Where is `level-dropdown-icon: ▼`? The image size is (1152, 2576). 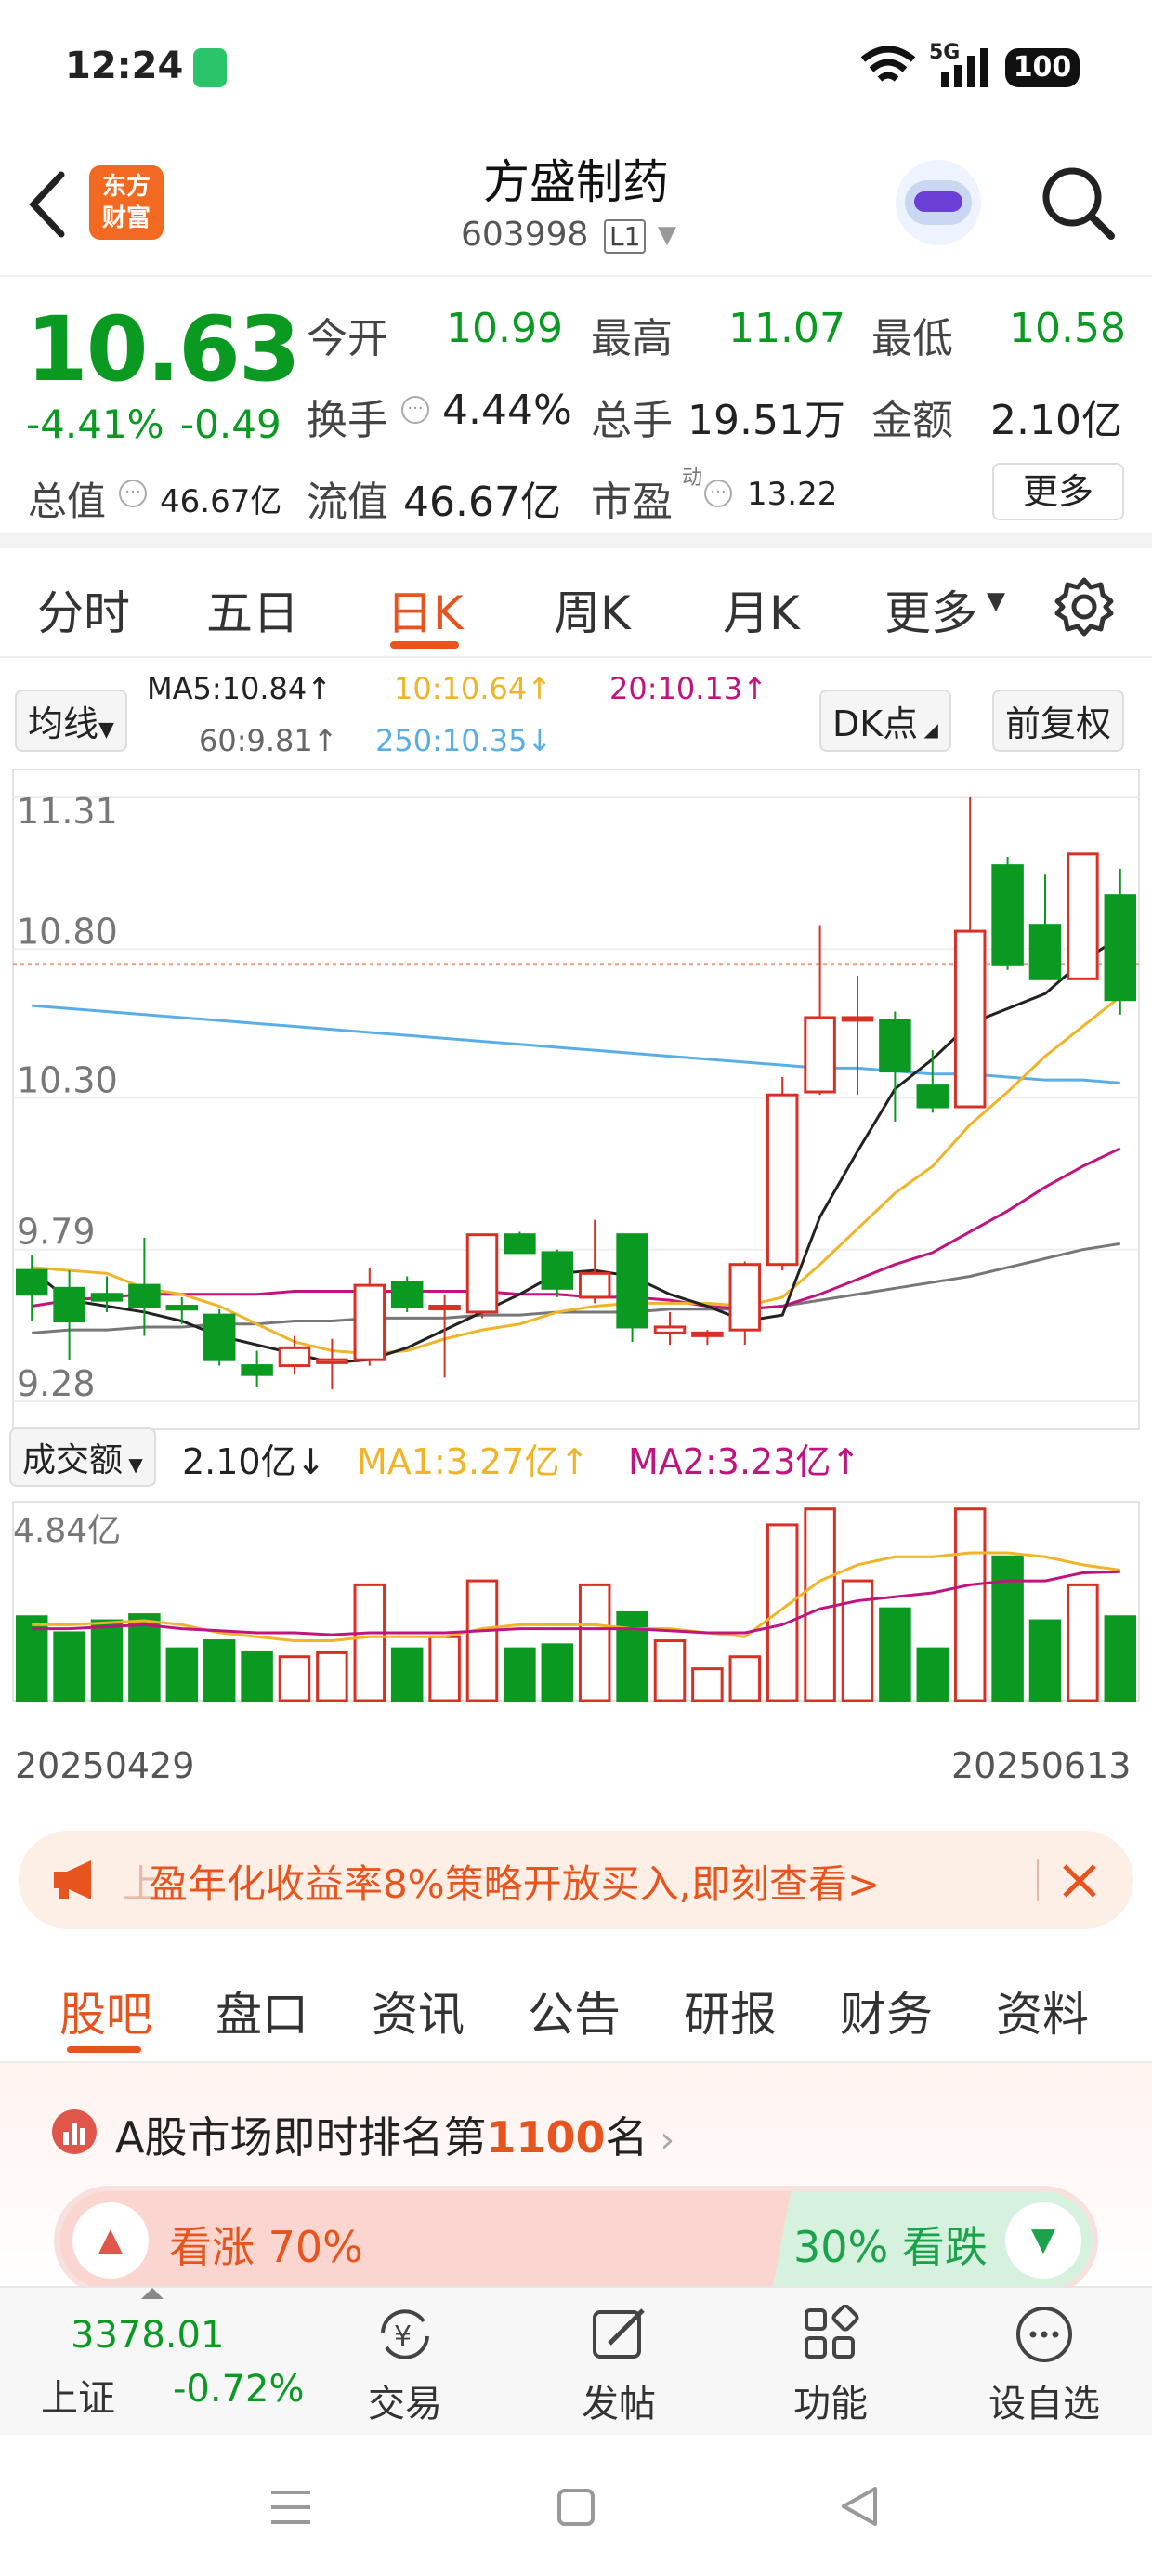 level-dropdown-icon: ▼ is located at coordinates (667, 235).